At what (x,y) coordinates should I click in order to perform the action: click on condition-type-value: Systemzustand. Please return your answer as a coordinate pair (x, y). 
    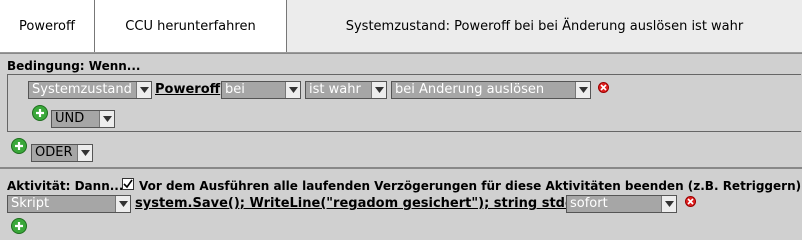
    Looking at the image, I should click on (82, 89).